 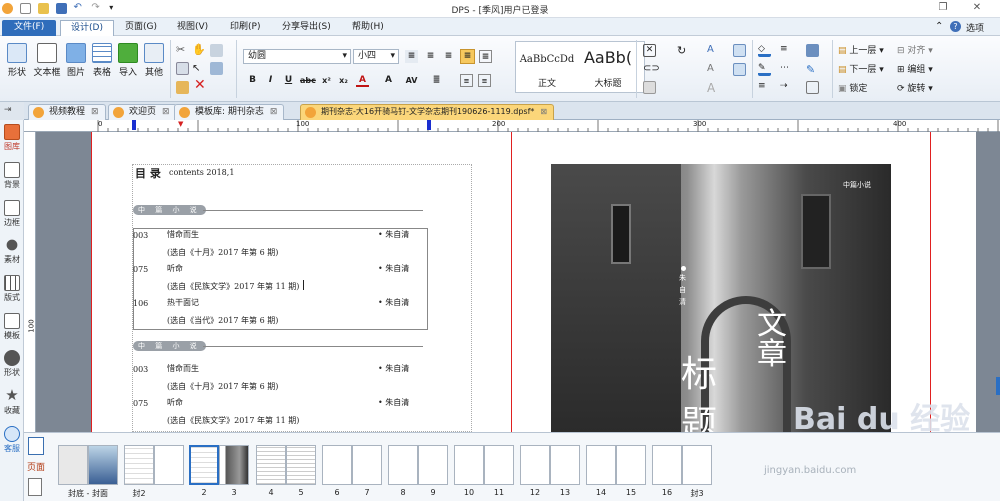 I want to click on vertical-ruler: 100, so click(x=30, y=282).